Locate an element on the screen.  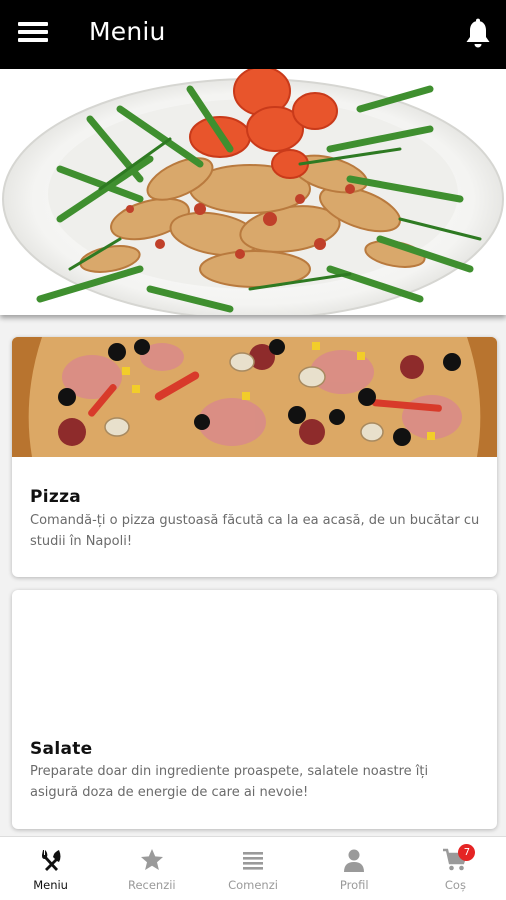
hamburger-icon is located at coordinates (33, 34).